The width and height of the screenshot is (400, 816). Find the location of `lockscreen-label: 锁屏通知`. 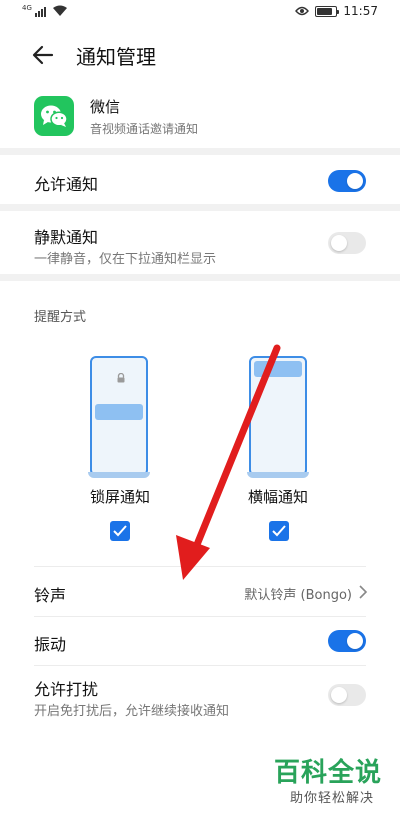

lockscreen-label: 锁屏通知 is located at coordinates (119, 497).